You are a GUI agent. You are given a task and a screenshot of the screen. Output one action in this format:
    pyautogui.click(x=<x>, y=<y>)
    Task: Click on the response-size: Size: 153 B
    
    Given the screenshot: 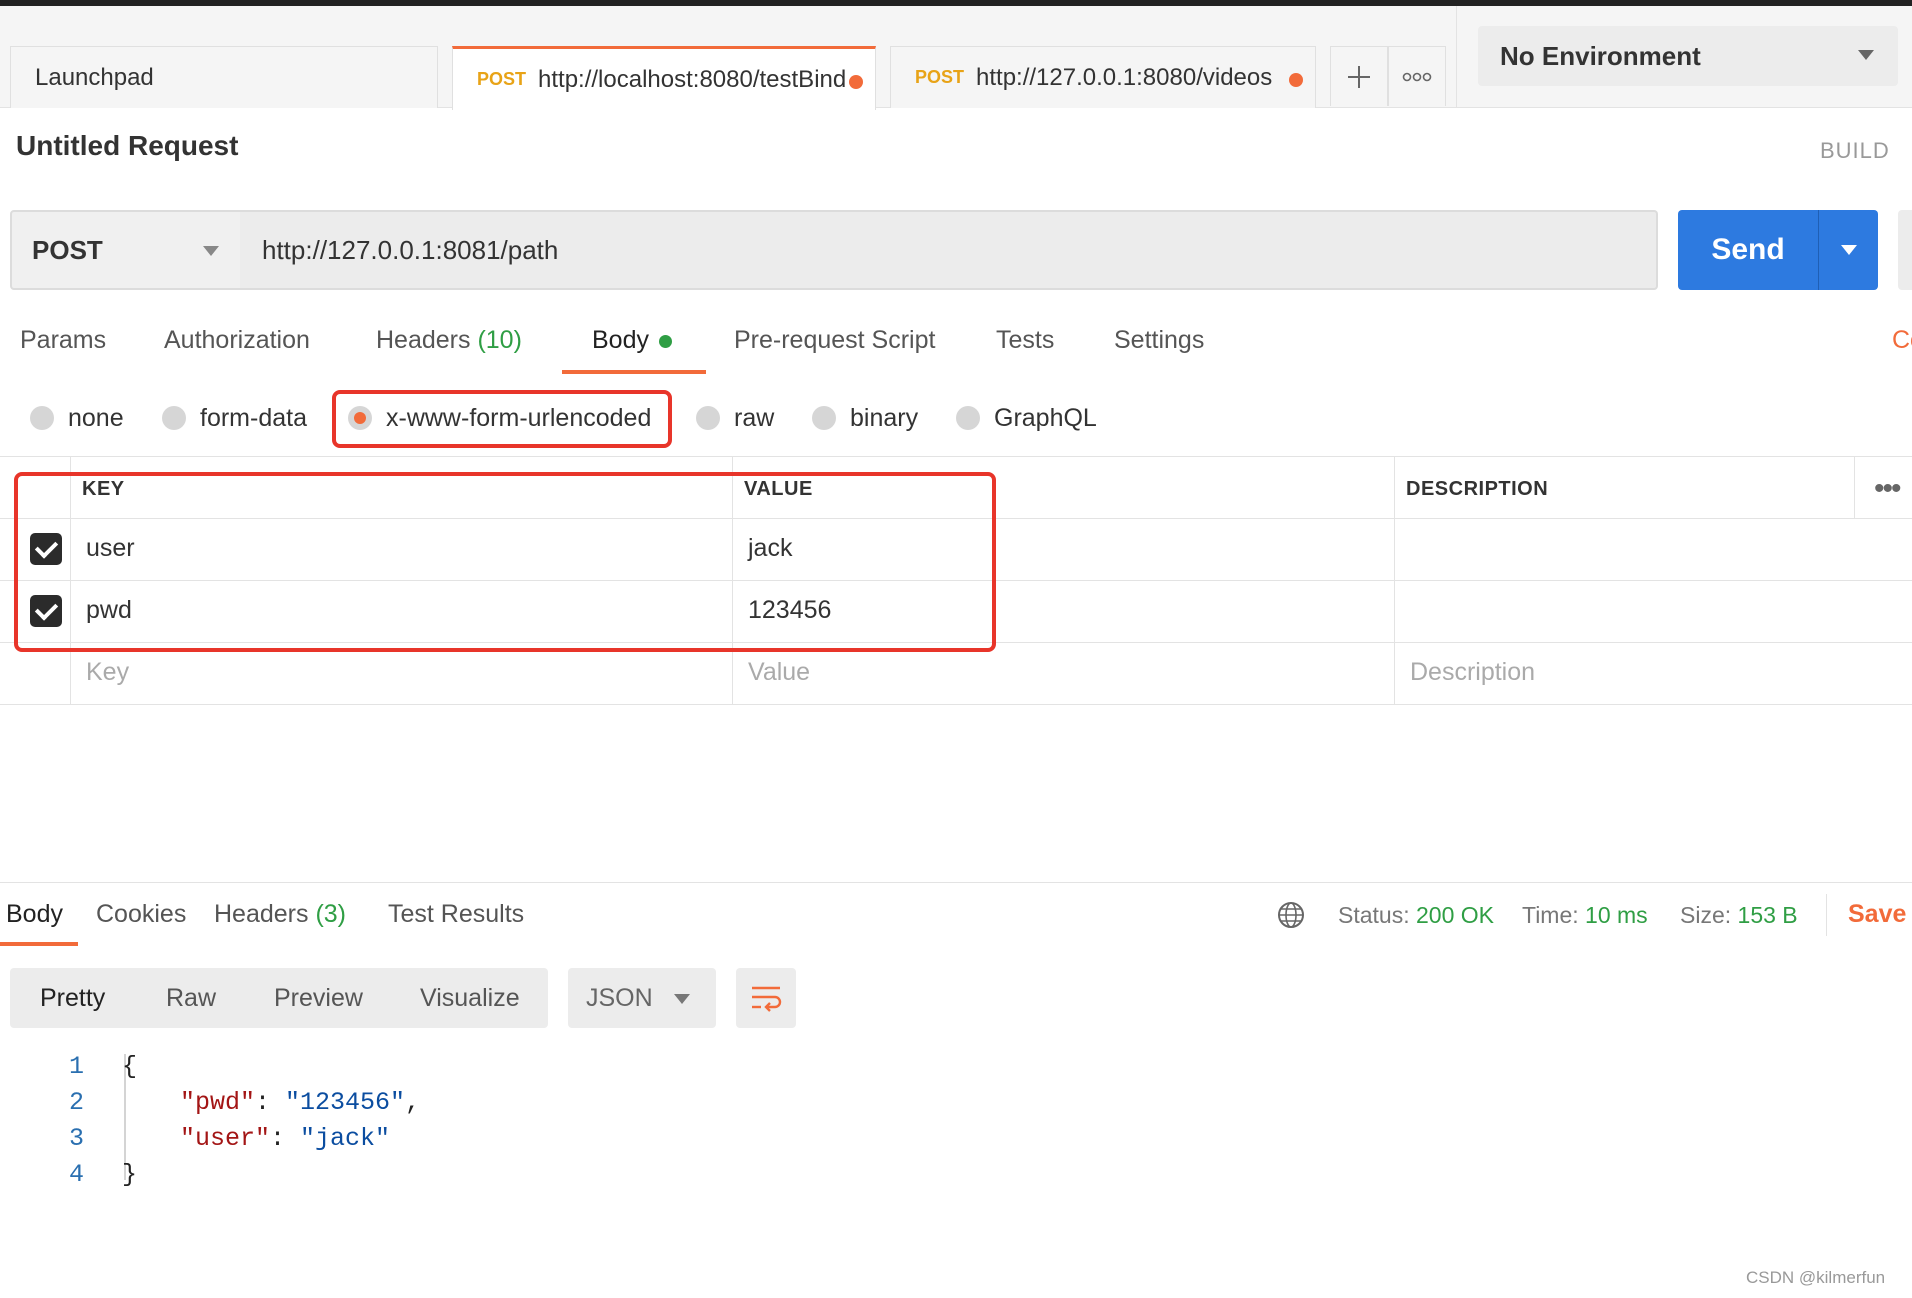 What is the action you would take?
    pyautogui.click(x=1739, y=915)
    